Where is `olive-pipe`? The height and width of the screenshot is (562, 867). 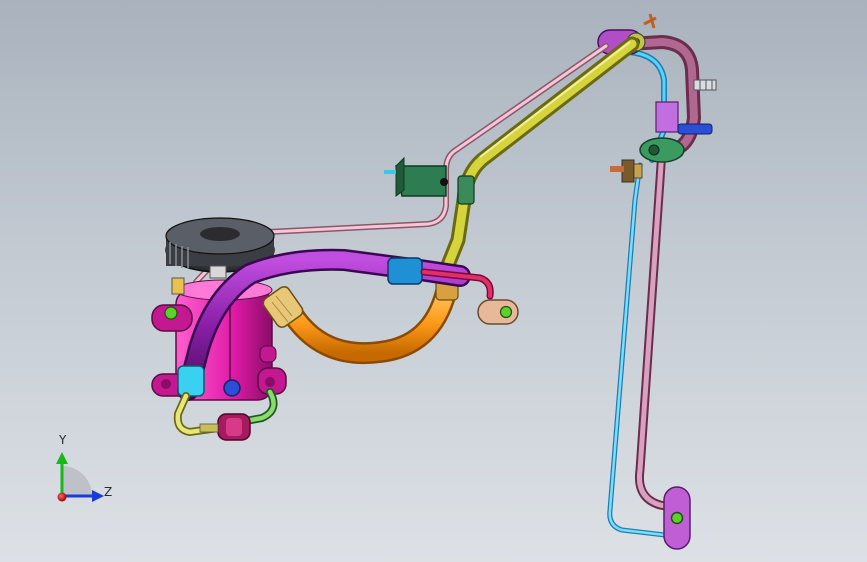 olive-pipe is located at coordinates (539, 157).